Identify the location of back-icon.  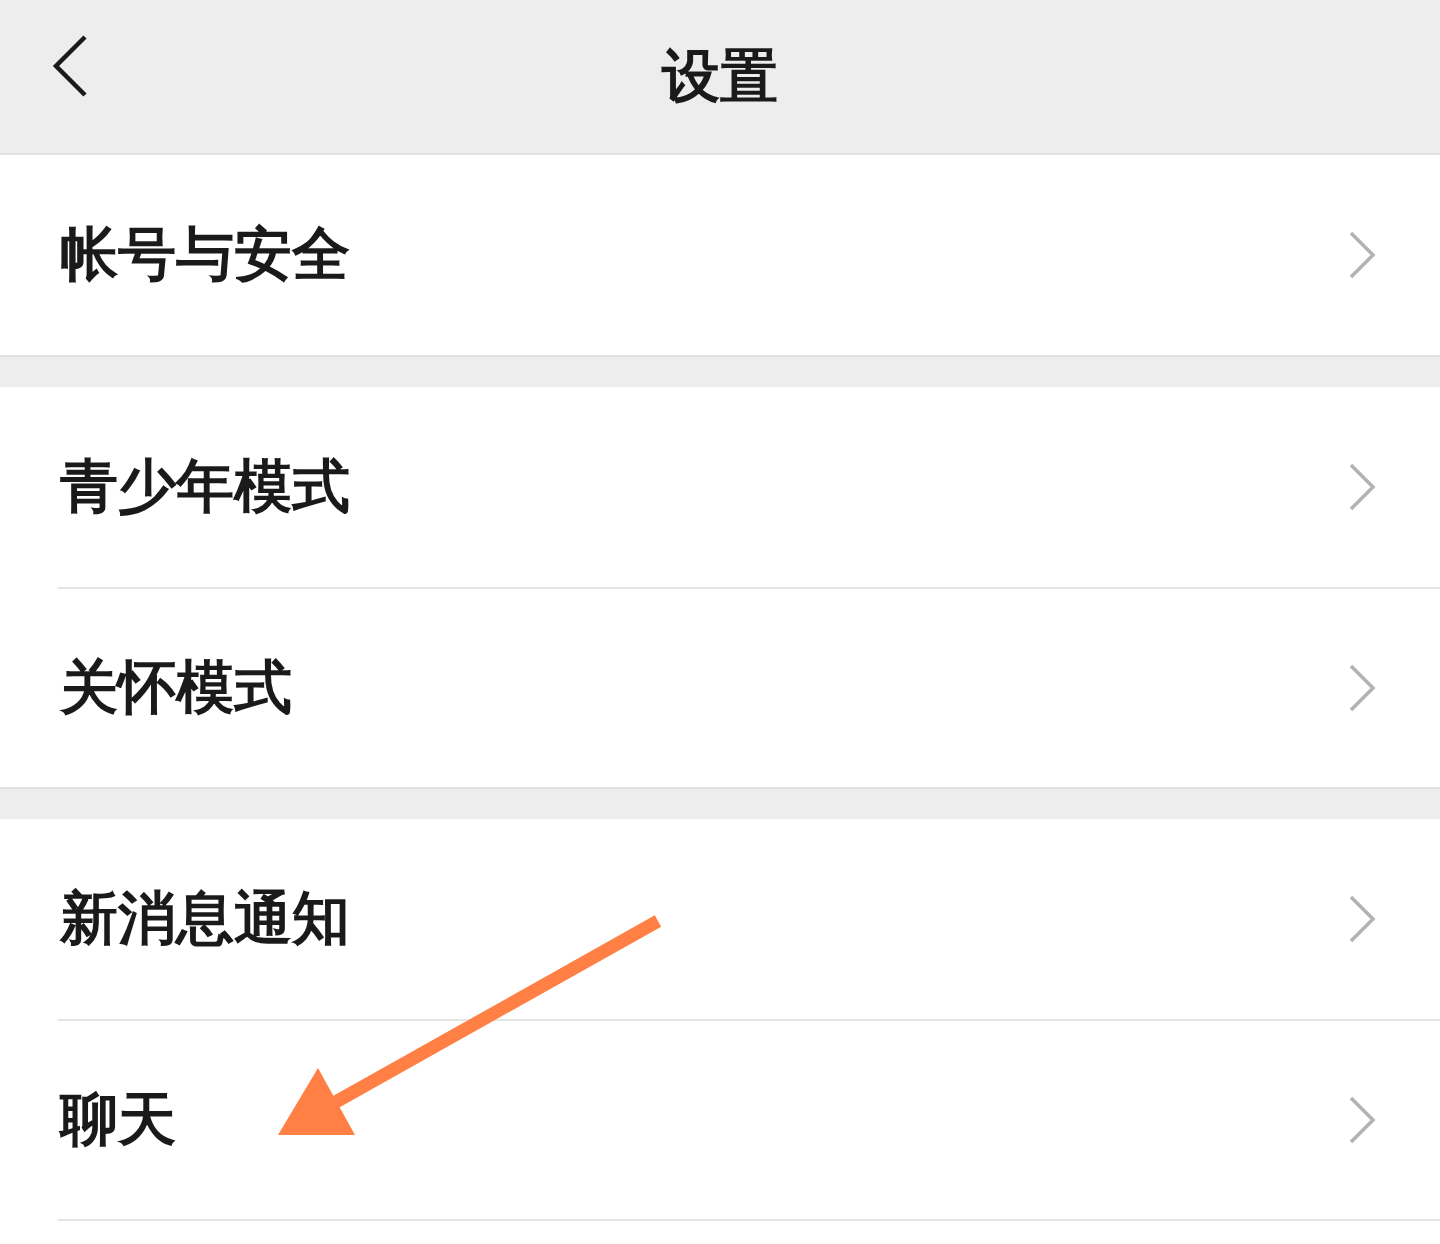
(70, 66).